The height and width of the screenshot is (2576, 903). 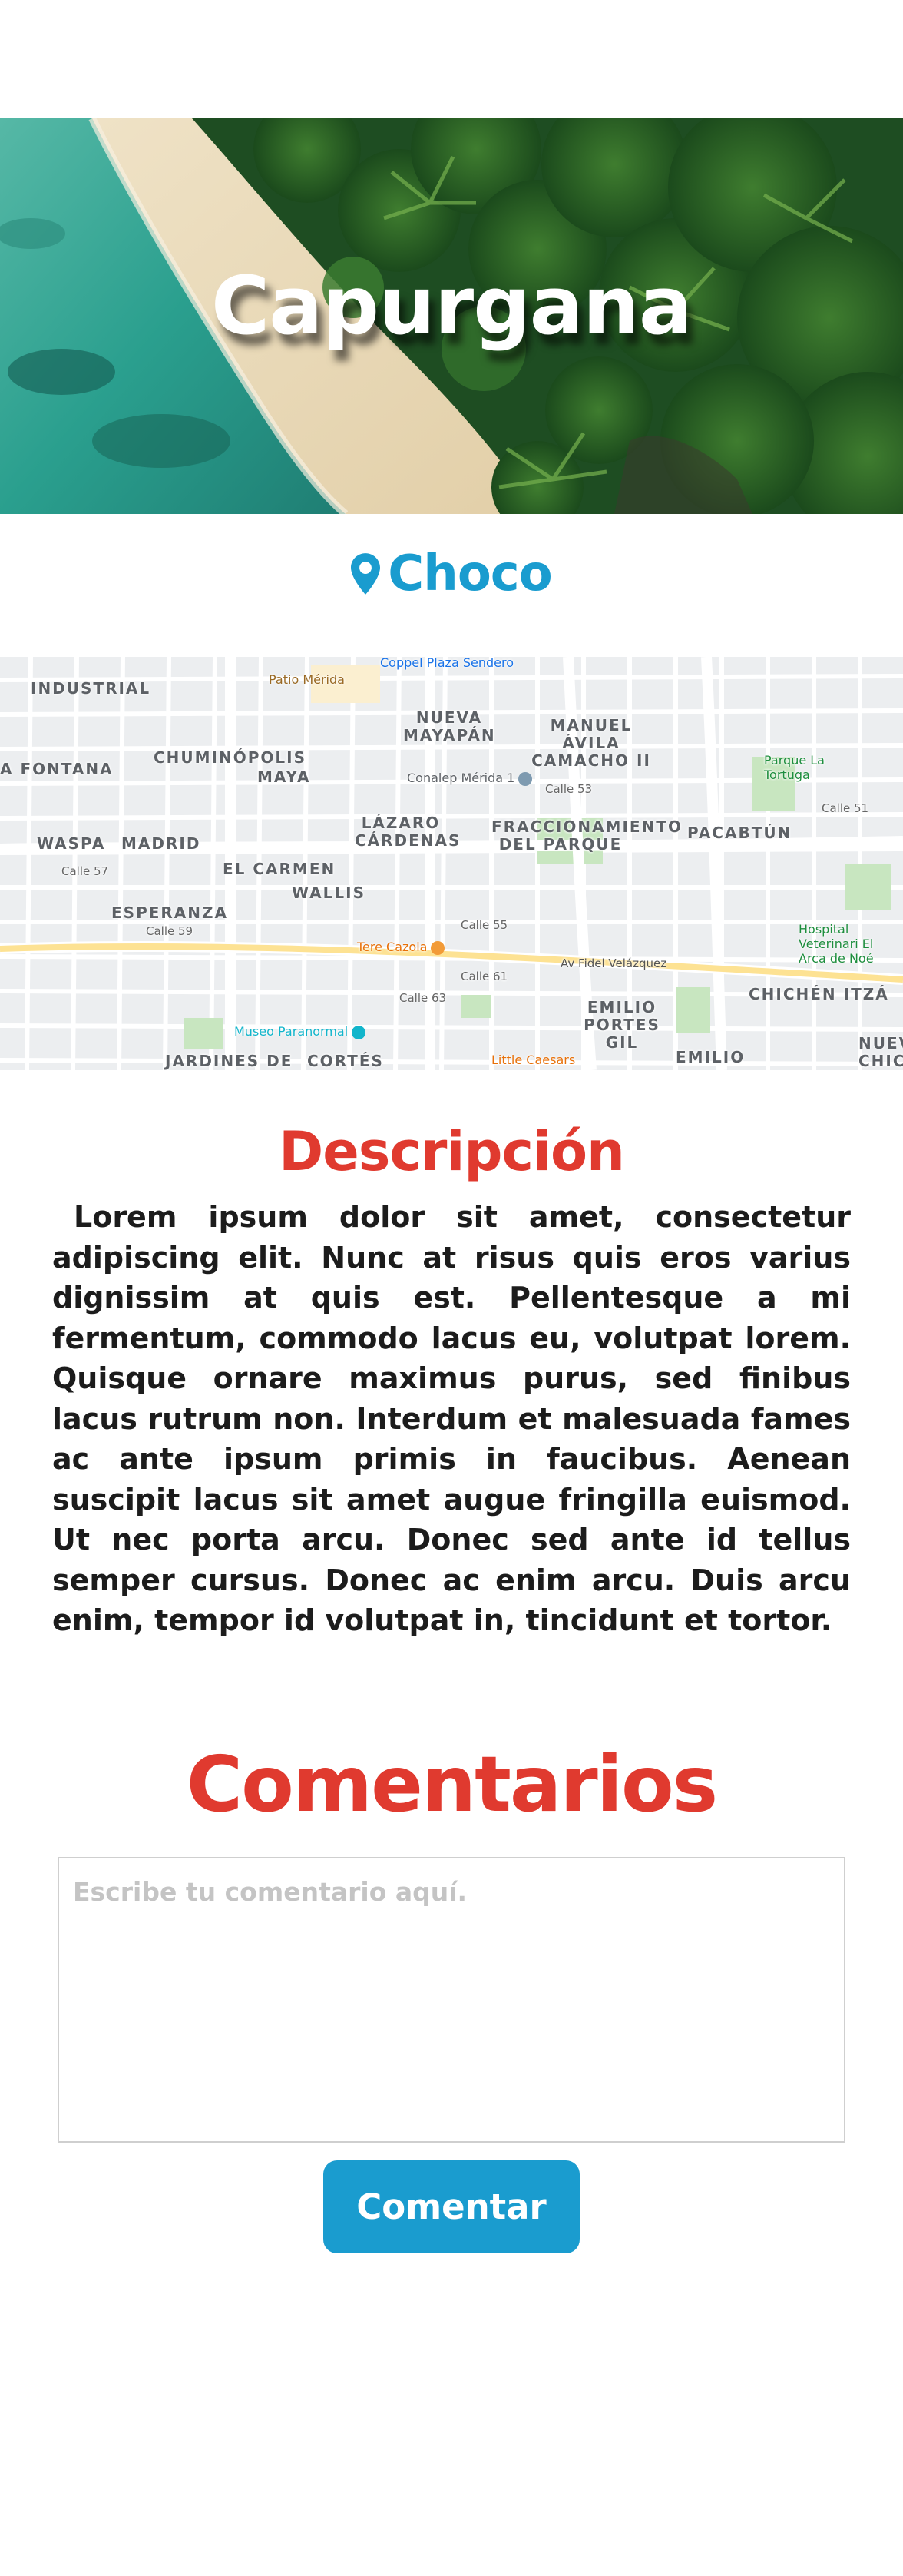 I want to click on map-neighborhood: NUEV CHICH, so click(x=881, y=1052).